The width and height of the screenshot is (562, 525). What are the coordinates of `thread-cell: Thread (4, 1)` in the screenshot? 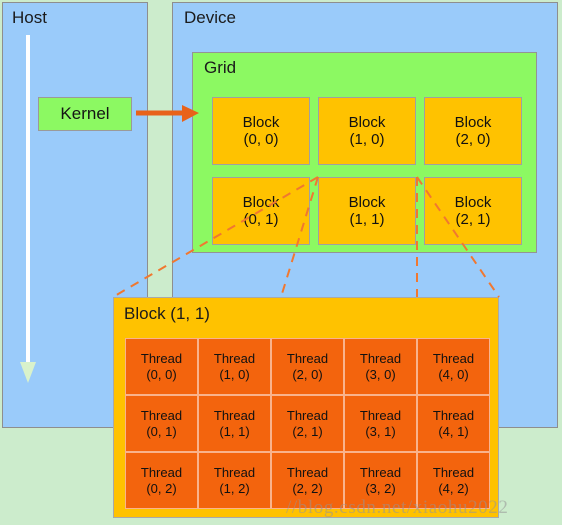 It's located at (453, 423).